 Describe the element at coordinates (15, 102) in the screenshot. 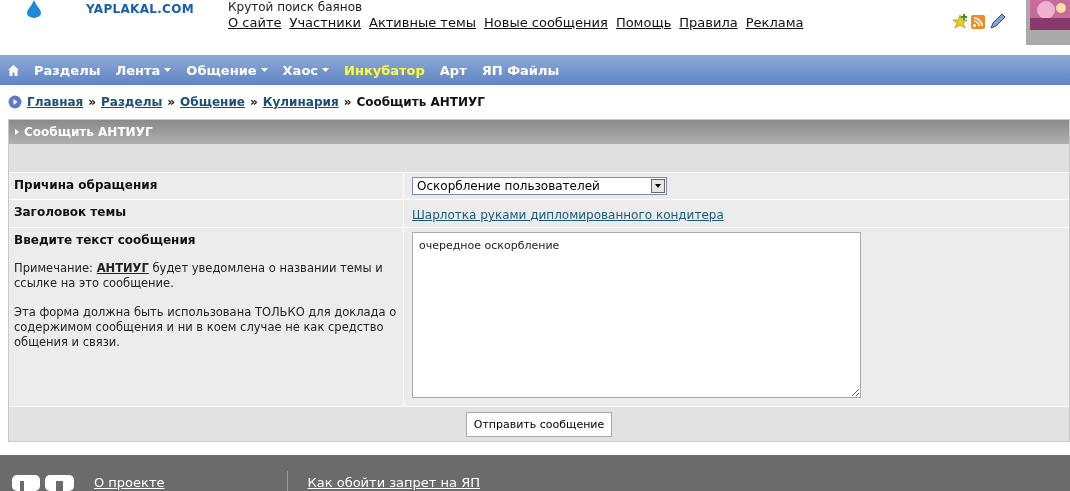

I see `play-circle-icon` at that location.